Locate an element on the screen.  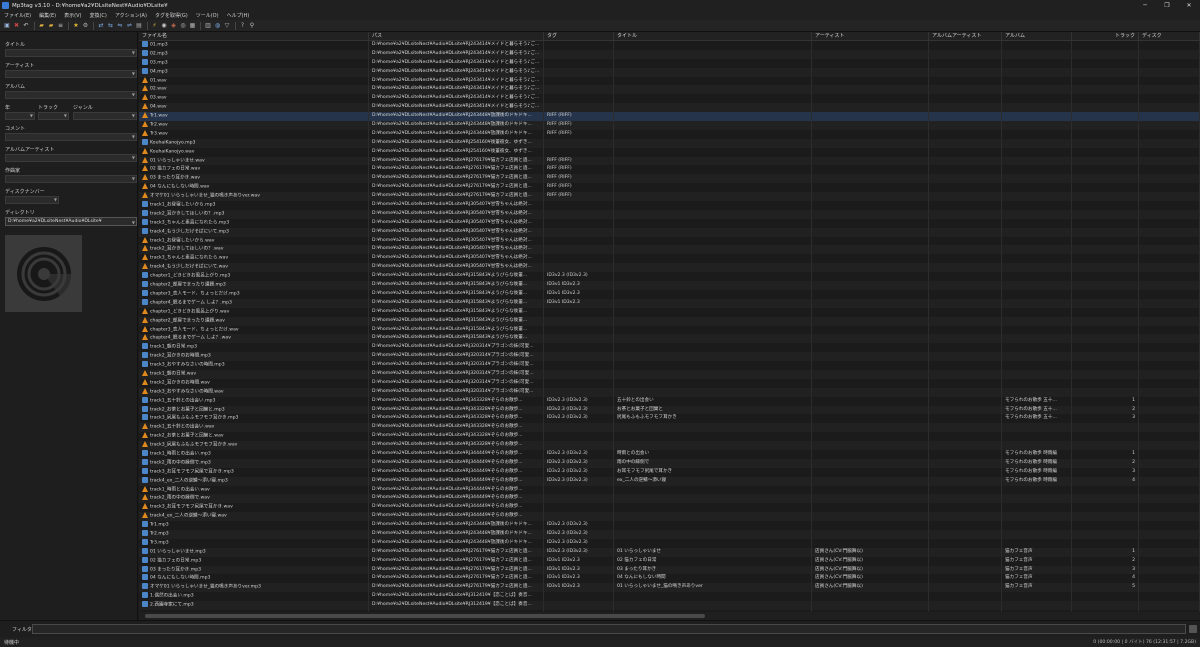
musicbrainz-icon: ◈ is located at coordinates (174, 26).